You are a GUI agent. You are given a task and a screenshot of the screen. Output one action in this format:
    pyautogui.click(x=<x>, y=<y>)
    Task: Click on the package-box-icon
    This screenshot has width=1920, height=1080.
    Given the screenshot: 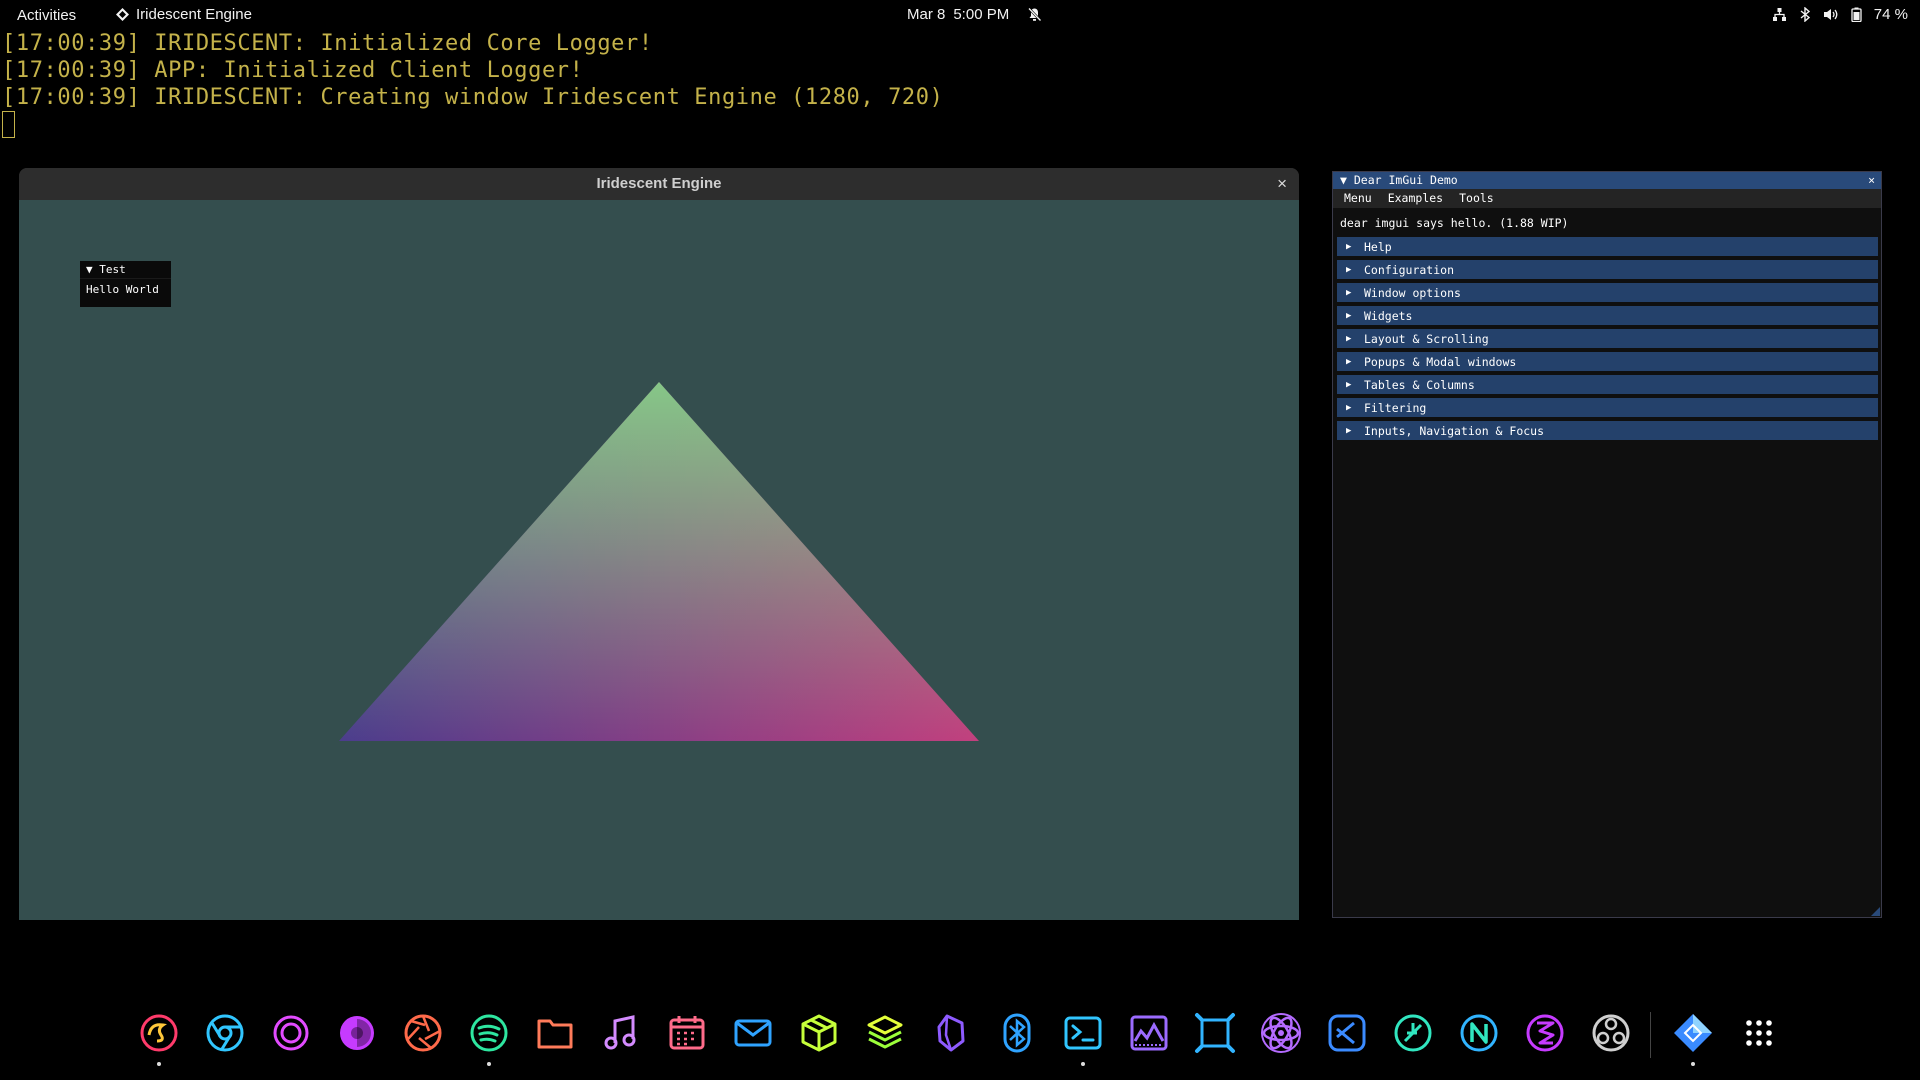 What is the action you would take?
    pyautogui.click(x=819, y=1033)
    